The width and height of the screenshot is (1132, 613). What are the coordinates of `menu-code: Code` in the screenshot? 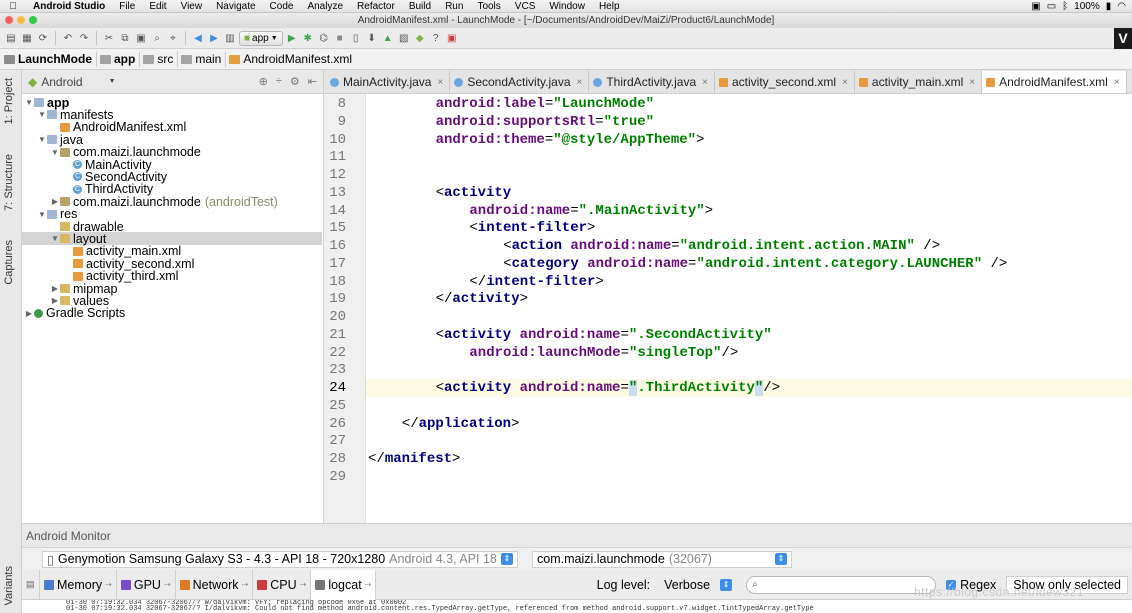 It's located at (282, 6).